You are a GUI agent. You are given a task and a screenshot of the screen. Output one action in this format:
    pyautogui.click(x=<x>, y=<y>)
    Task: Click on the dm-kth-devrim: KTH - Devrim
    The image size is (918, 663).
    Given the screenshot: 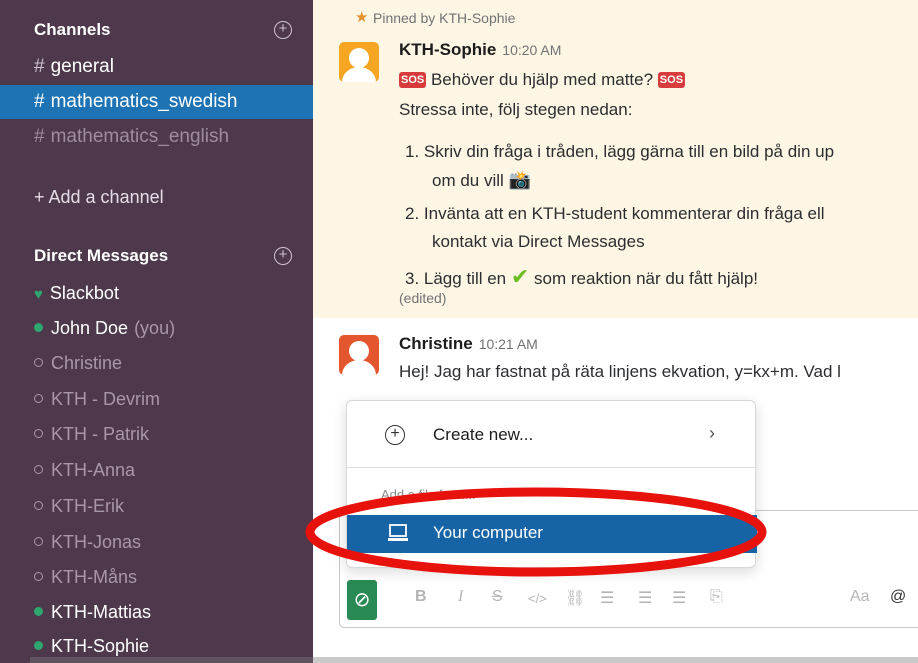 What is the action you would take?
    pyautogui.click(x=97, y=399)
    